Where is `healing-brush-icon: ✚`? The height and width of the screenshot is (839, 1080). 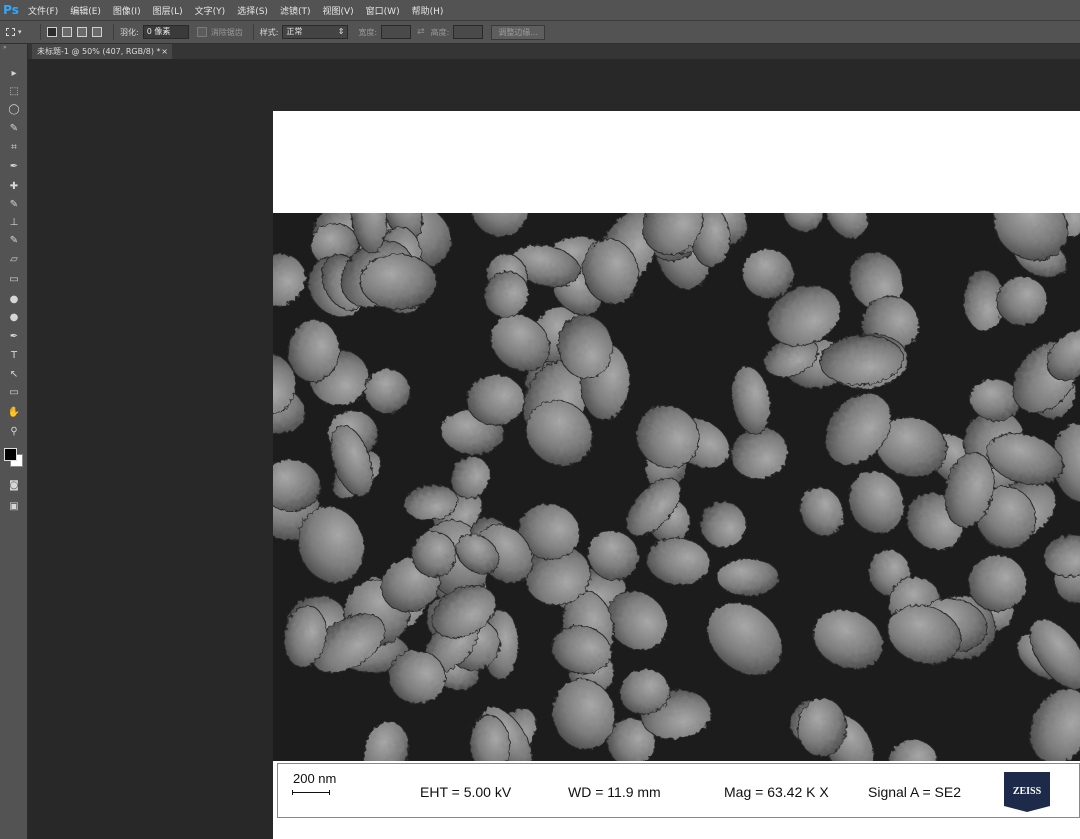
healing-brush-icon: ✚ is located at coordinates (14, 186).